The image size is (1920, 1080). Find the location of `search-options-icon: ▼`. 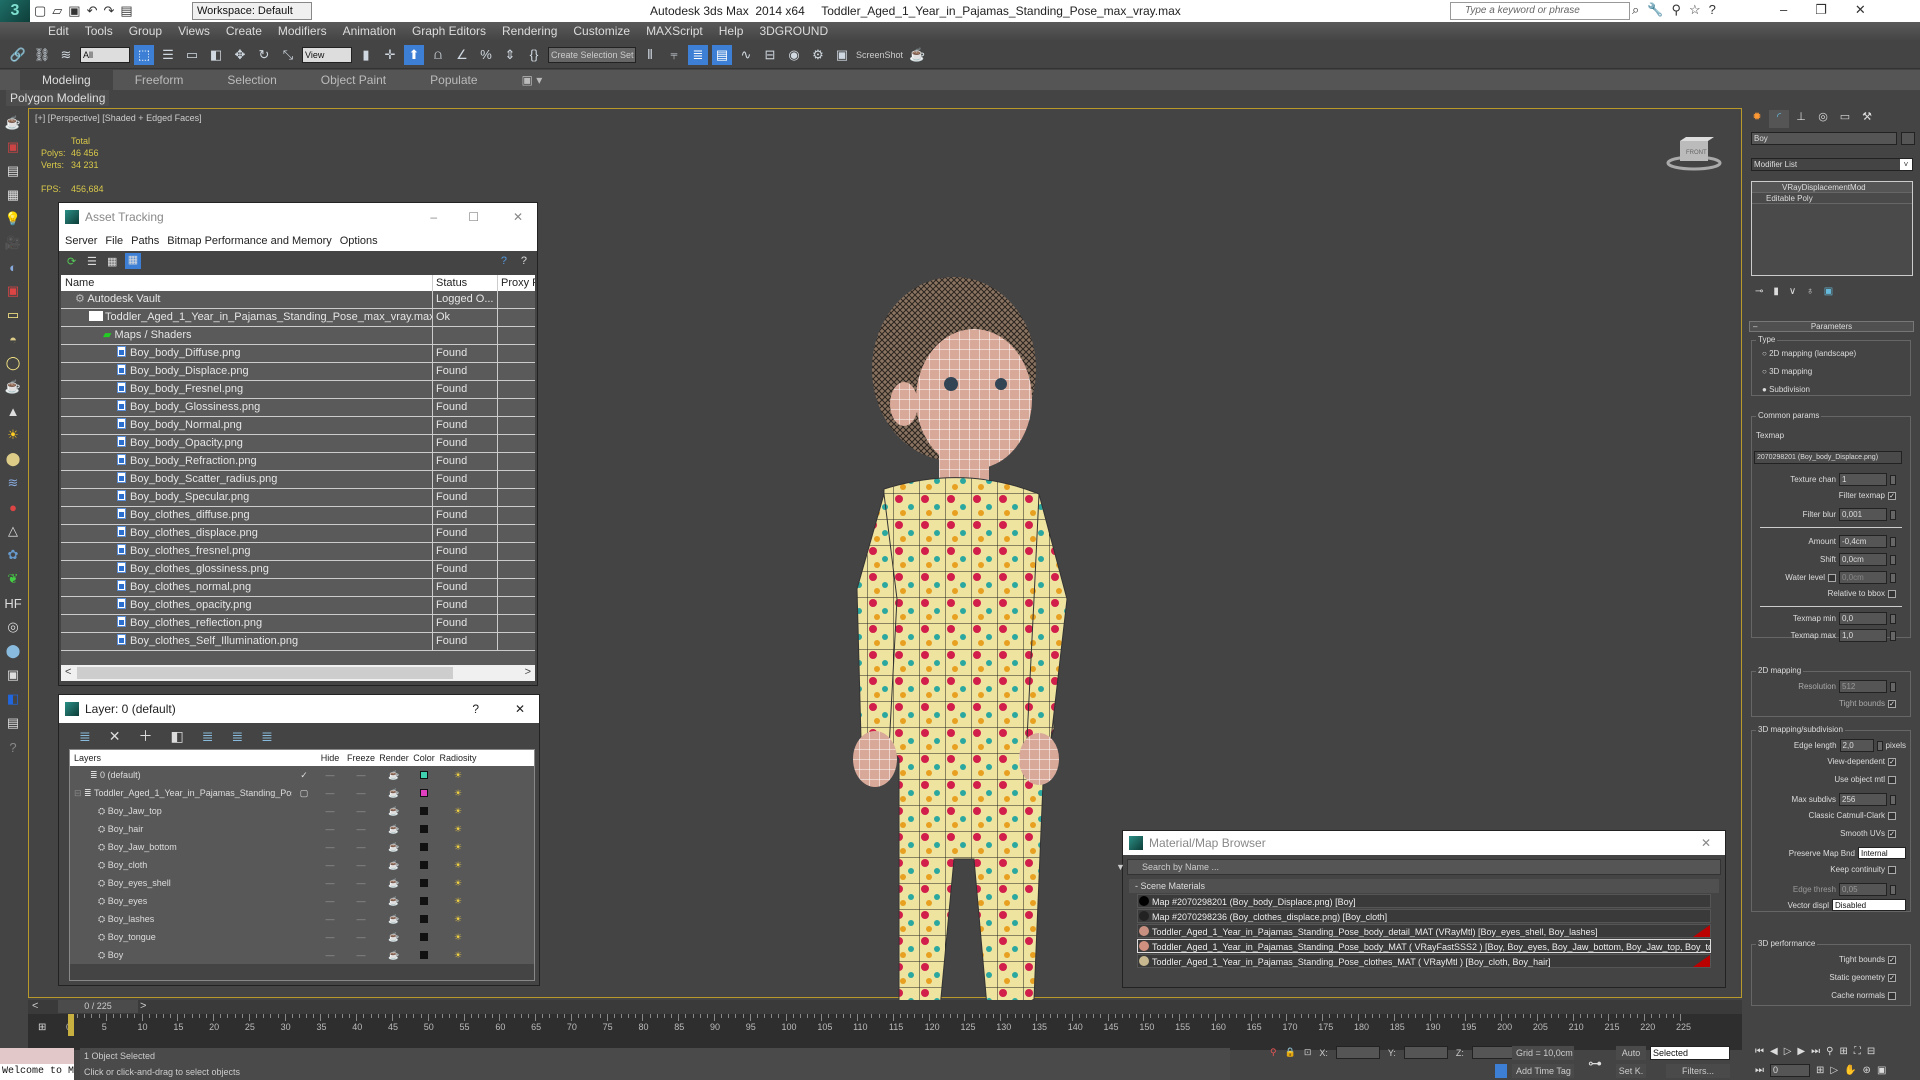

search-options-icon: ▼ is located at coordinates (1120, 867).